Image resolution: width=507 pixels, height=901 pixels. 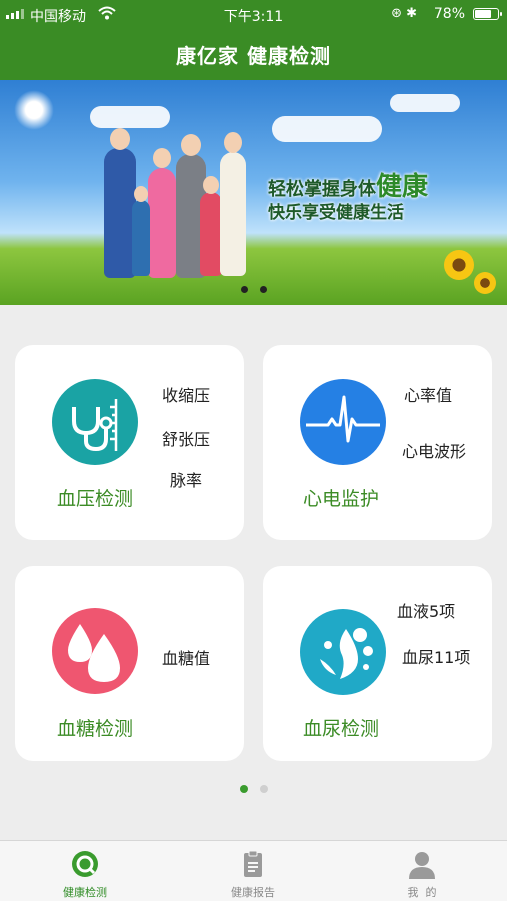 What do you see at coordinates (263, 789) in the screenshot?
I see `page-dot` at bounding box center [263, 789].